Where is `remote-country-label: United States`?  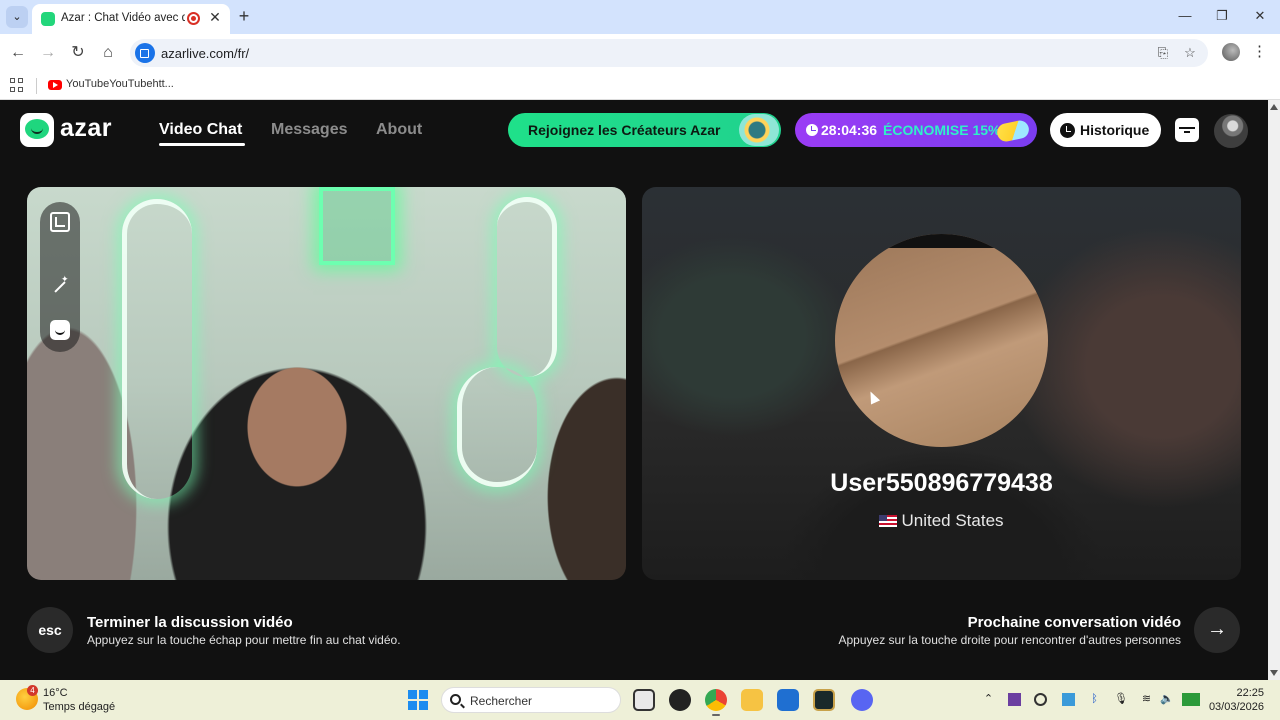
remote-country-label: United States is located at coordinates (952, 520).